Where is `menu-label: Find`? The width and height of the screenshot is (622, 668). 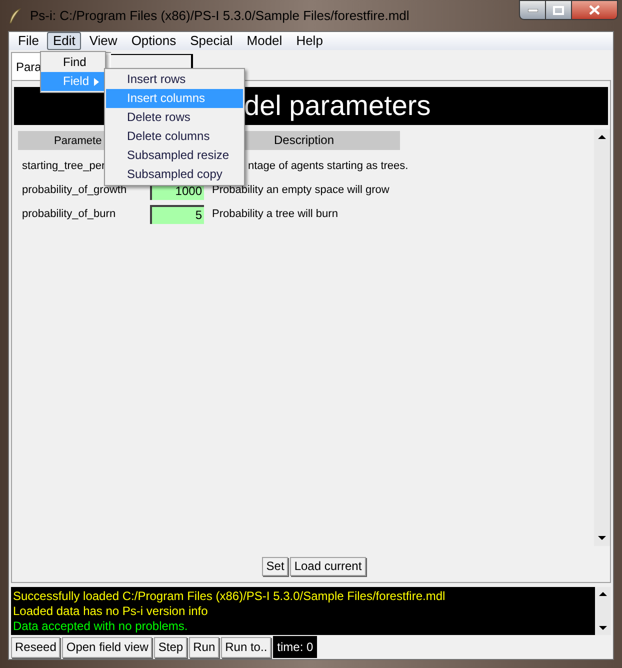 menu-label: Find is located at coordinates (74, 62).